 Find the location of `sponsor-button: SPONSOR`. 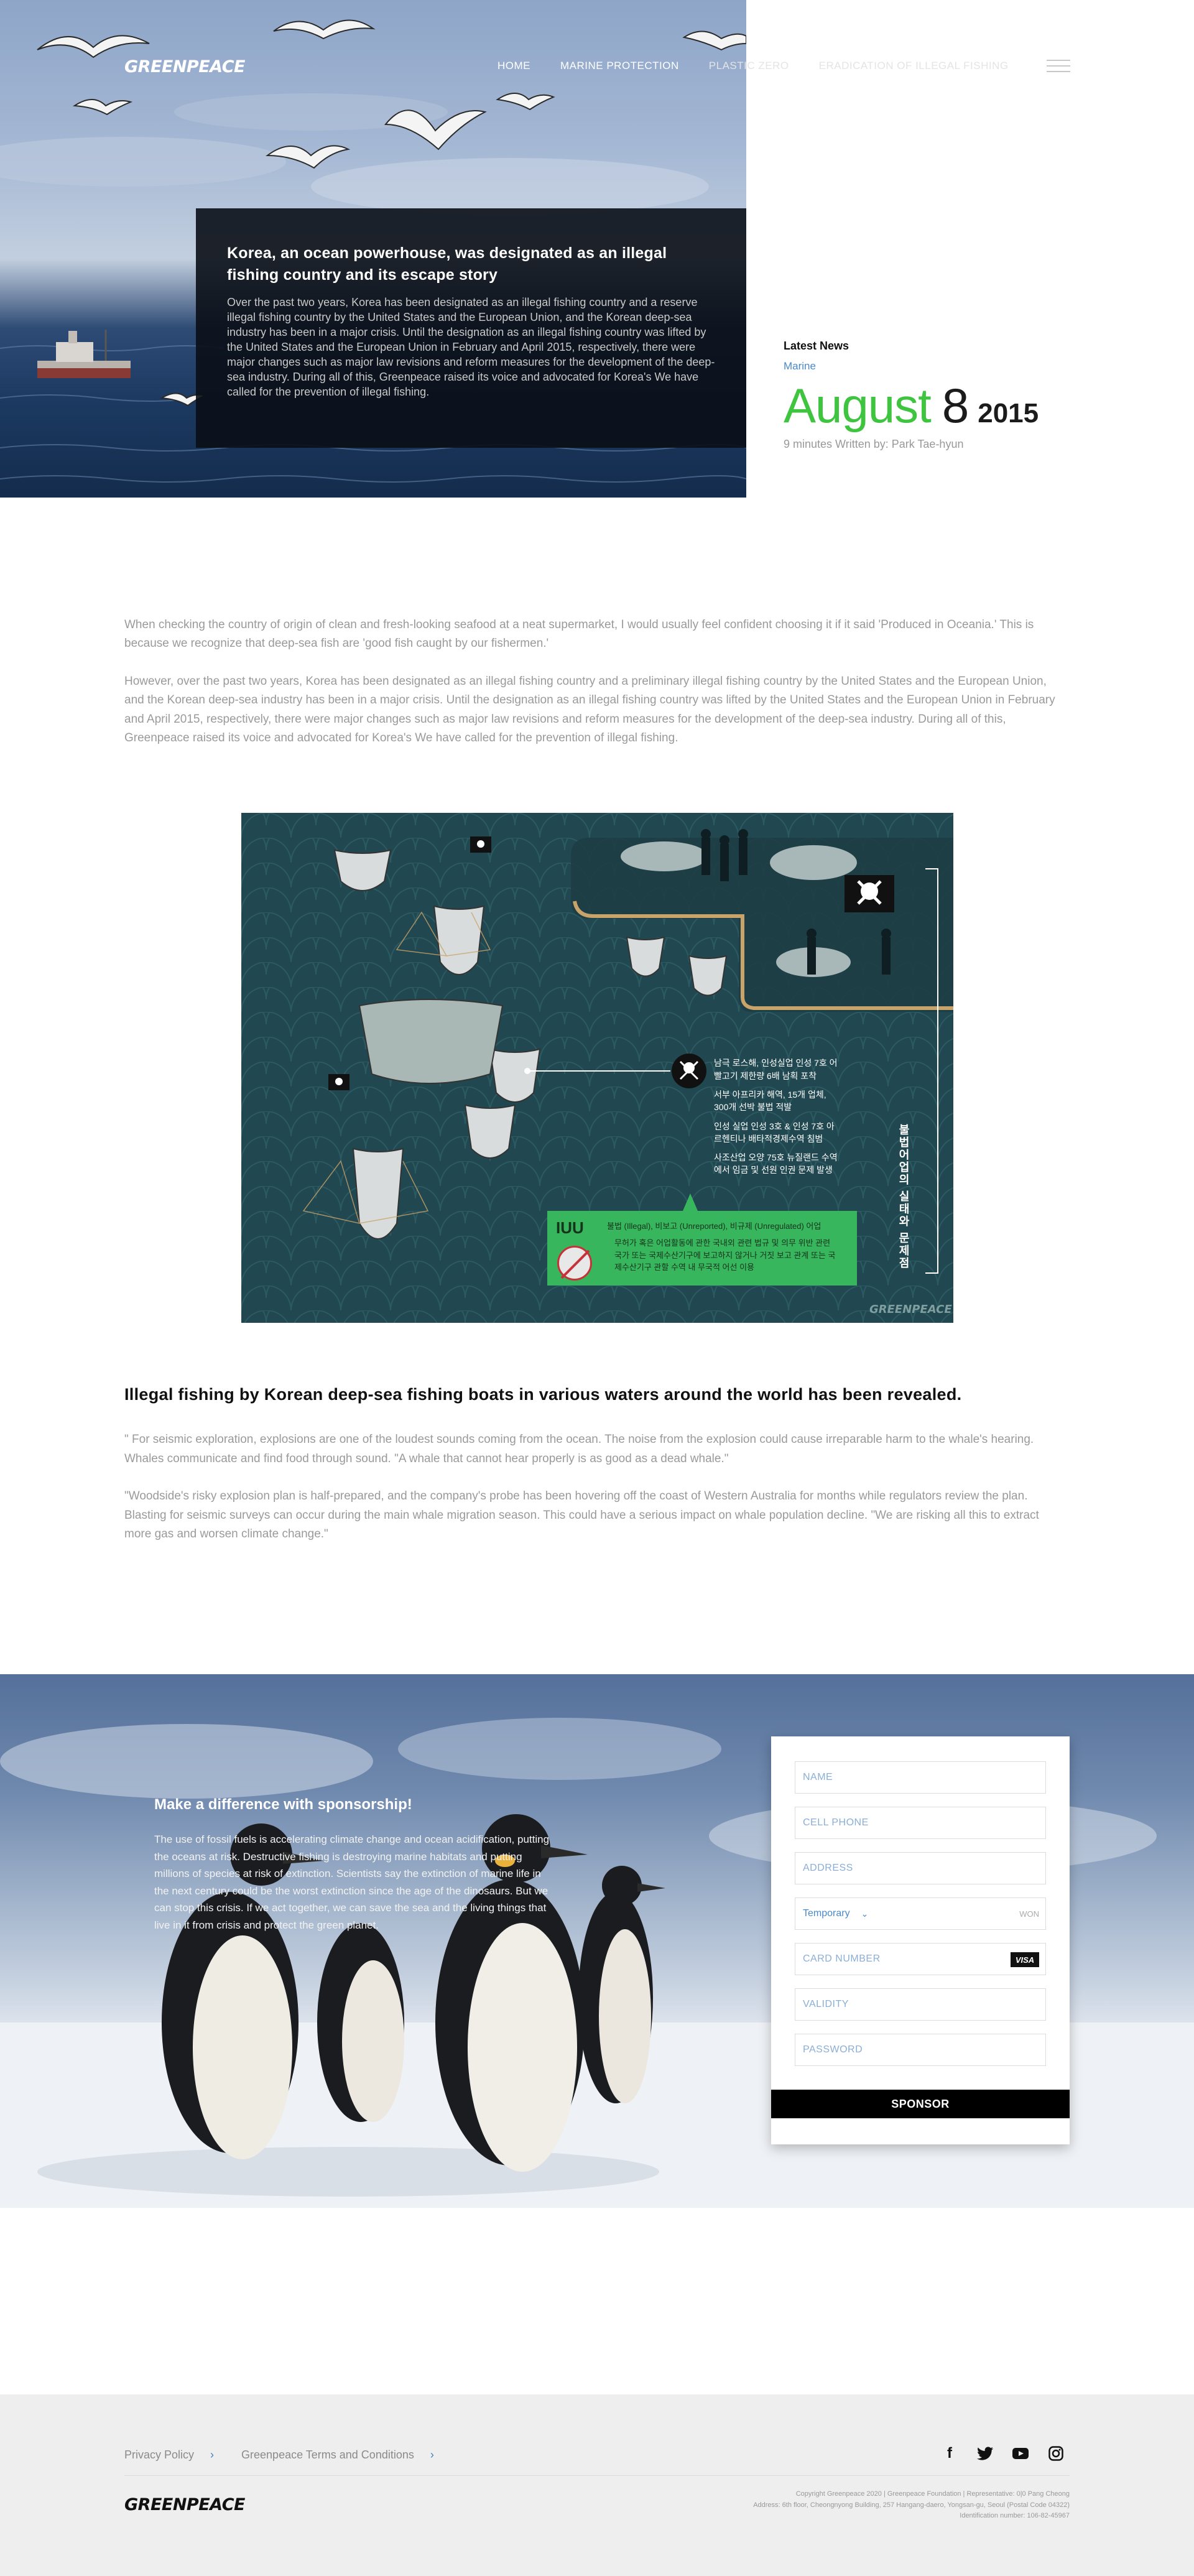

sponsor-button: SPONSOR is located at coordinates (920, 2105).